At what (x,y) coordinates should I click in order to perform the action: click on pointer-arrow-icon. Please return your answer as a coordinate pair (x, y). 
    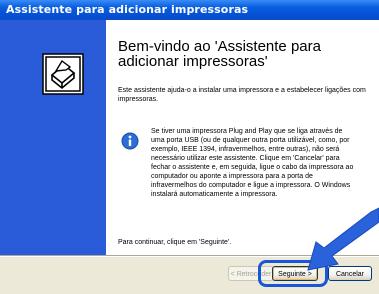
    Looking at the image, I should click on (343, 239).